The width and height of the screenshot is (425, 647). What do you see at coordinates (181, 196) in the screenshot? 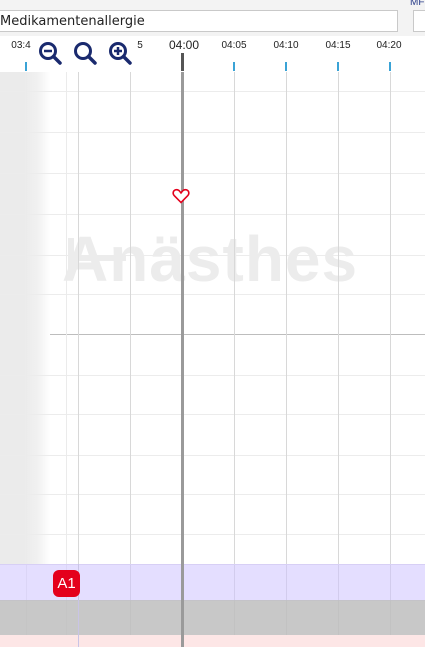
I see `heart-icon` at bounding box center [181, 196].